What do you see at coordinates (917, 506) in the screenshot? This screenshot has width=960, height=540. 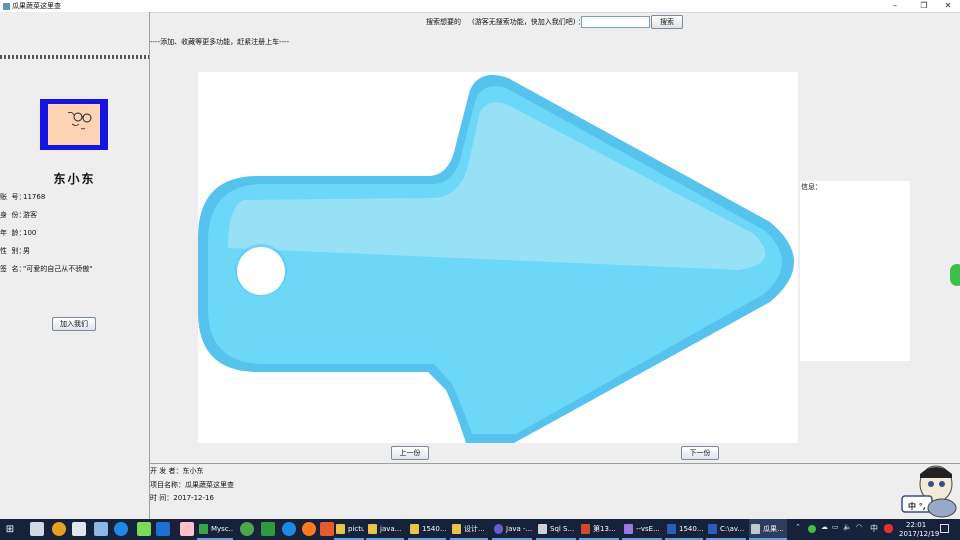 I see `ime-indicator: 中 °,` at bounding box center [917, 506].